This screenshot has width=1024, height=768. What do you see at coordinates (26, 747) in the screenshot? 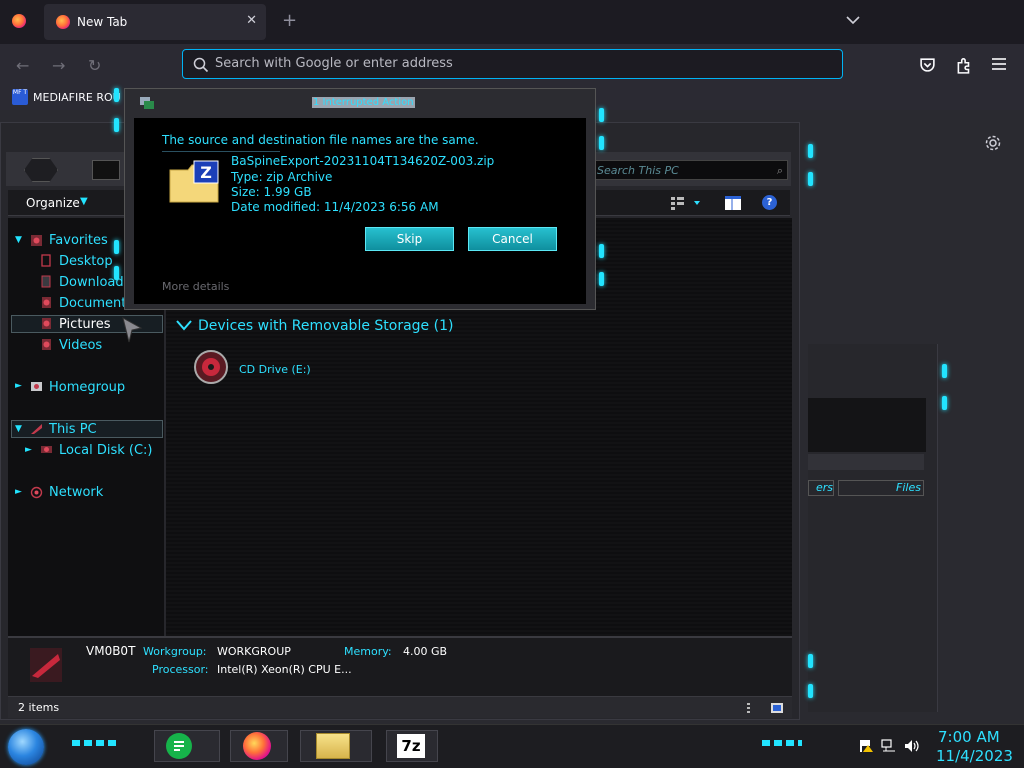
I see `start-button` at bounding box center [26, 747].